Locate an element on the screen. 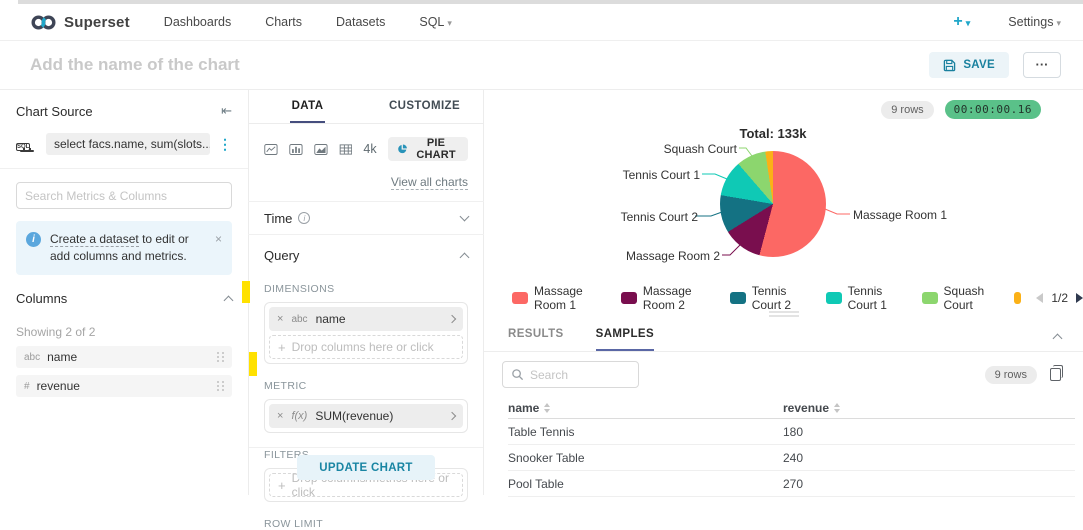  plus-icon: + is located at coordinates (282, 347).